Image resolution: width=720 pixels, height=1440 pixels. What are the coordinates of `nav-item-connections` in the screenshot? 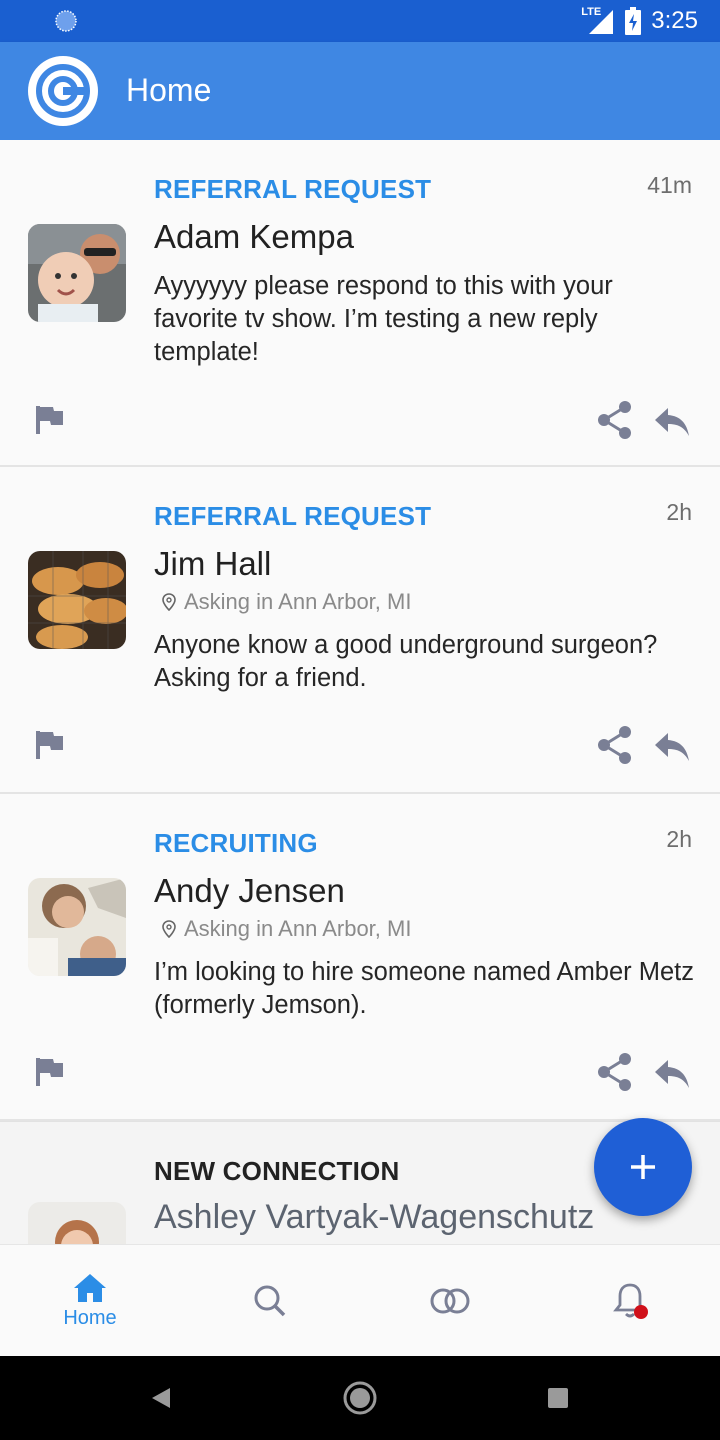 It's located at (450, 1301).